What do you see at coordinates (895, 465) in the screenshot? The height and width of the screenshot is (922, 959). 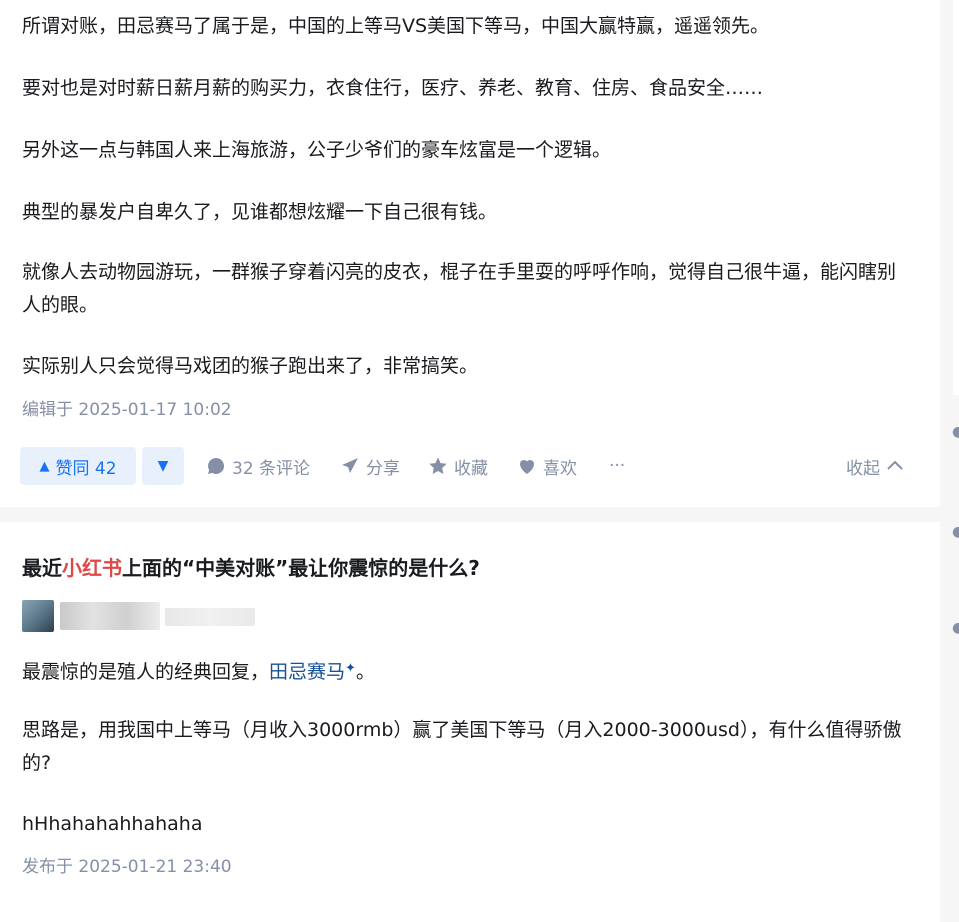 I see `chevron-up-icon` at bounding box center [895, 465].